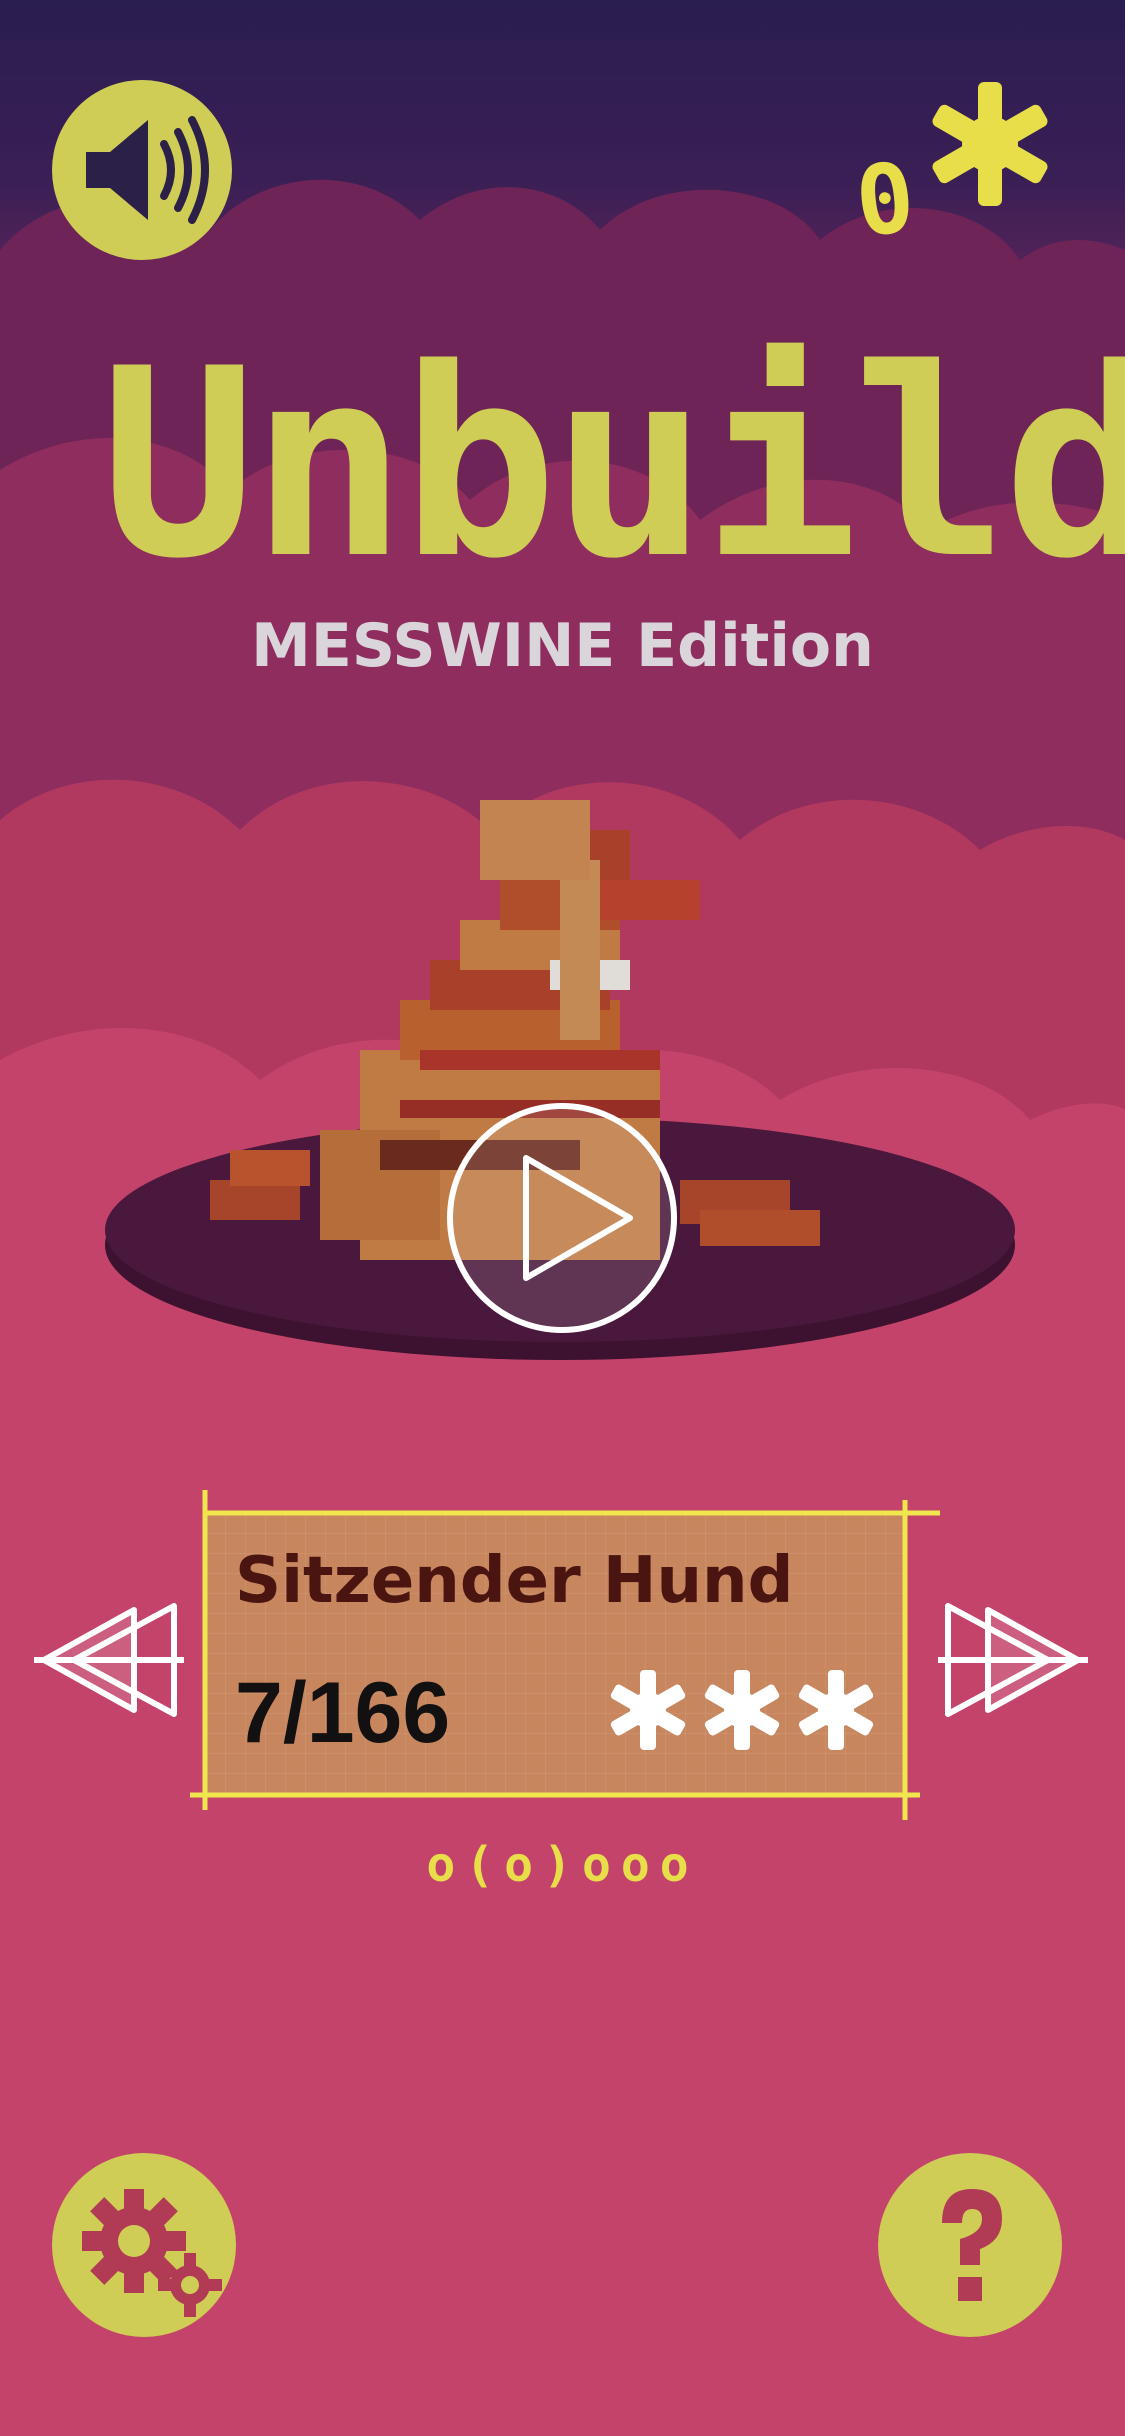 The width and height of the screenshot is (1125, 2436). I want to click on help-button, so click(970, 2245).